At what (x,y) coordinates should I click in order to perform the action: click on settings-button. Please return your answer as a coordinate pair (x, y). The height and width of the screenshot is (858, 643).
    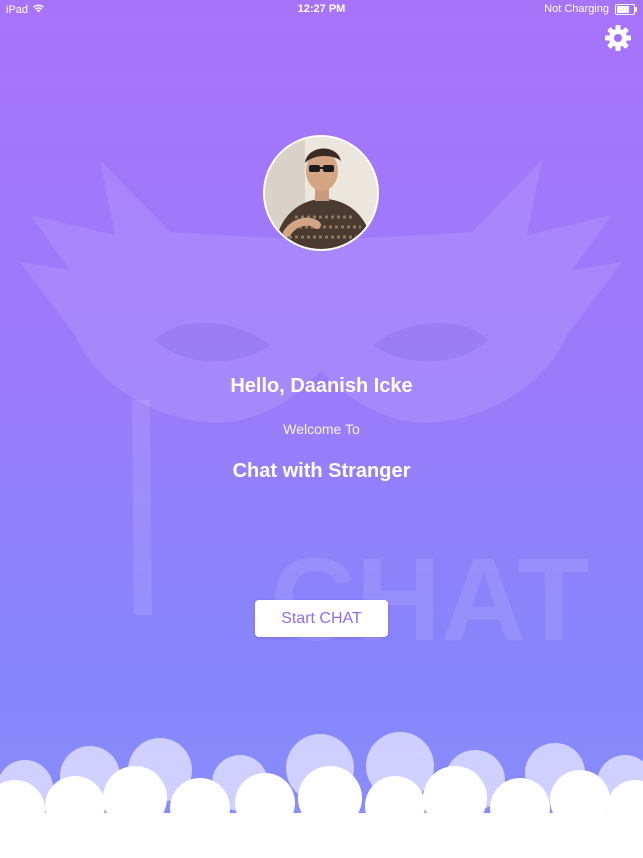
    Looking at the image, I should click on (618, 38).